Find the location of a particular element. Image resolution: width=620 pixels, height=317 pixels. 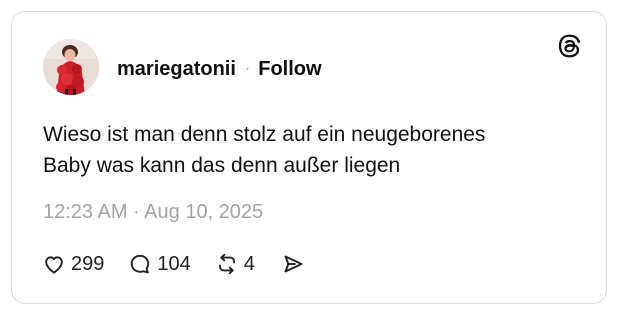

speech-bubble-icon is located at coordinates (140, 264).